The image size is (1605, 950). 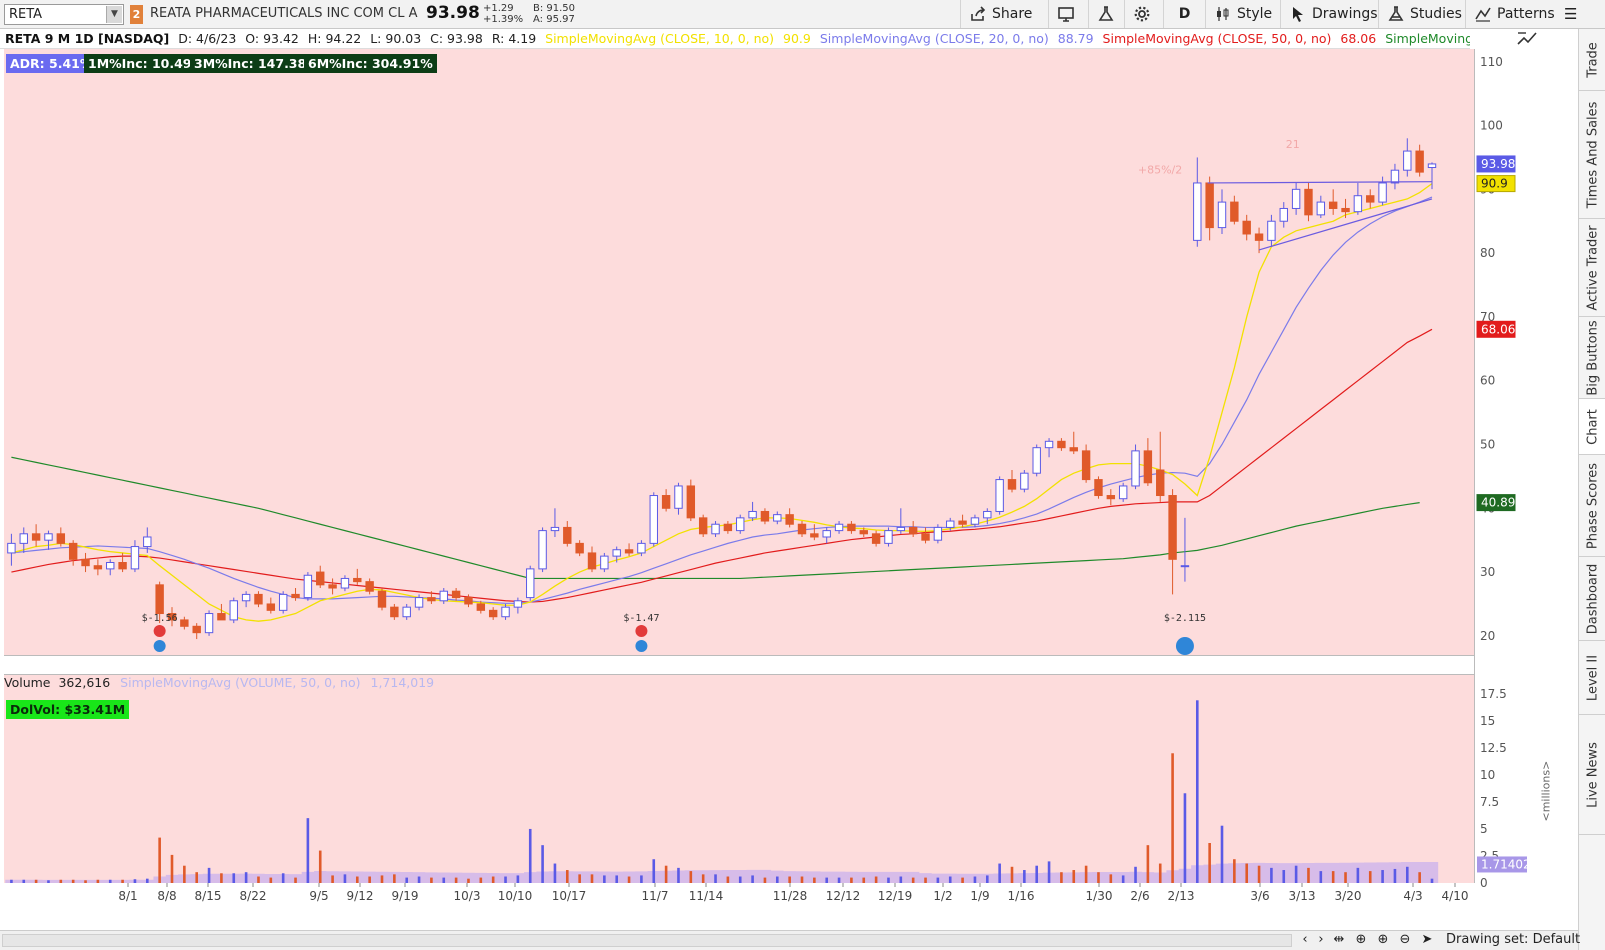 I want to click on price-axis-label: 60, so click(x=1487, y=381).